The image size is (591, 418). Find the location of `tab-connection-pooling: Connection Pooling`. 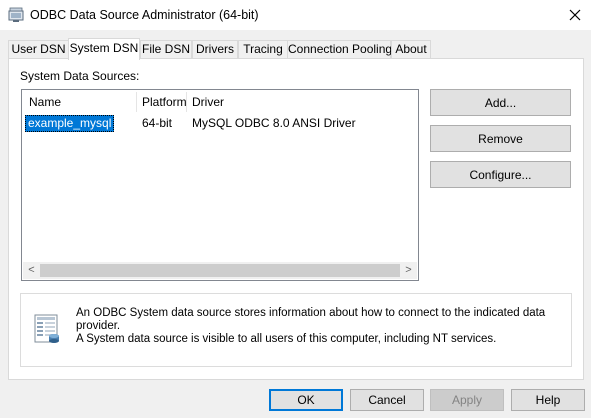

tab-connection-pooling: Connection Pooling is located at coordinates (339, 49).